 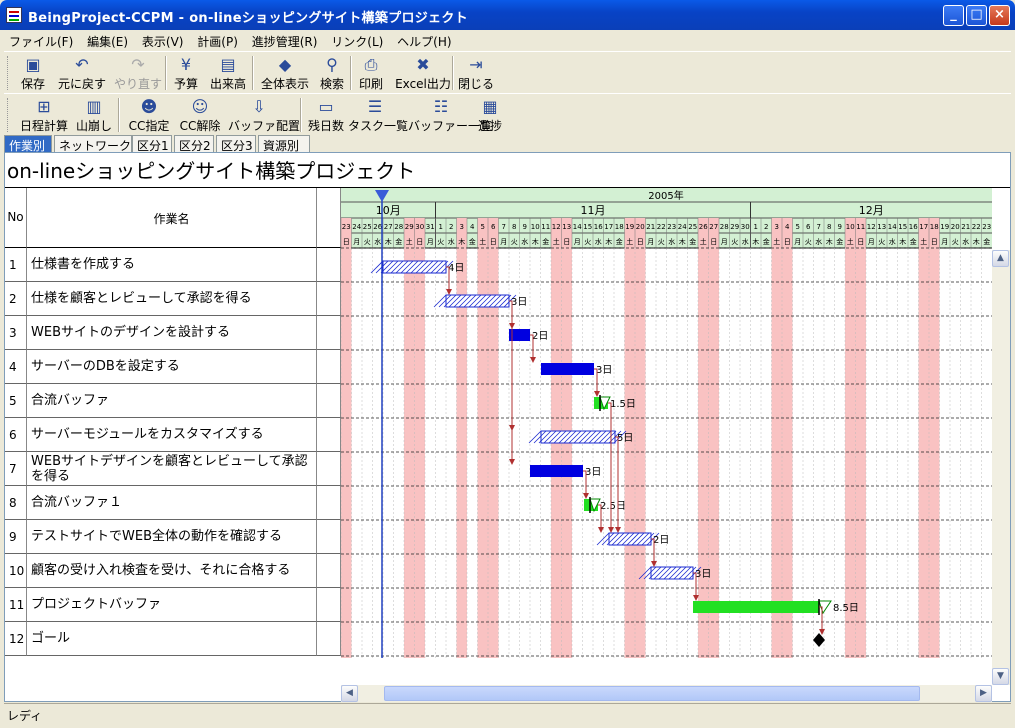 I want to click on task-row-name: 顧客の受け入れ検査を受け、それに合格する, so click(x=172, y=571).